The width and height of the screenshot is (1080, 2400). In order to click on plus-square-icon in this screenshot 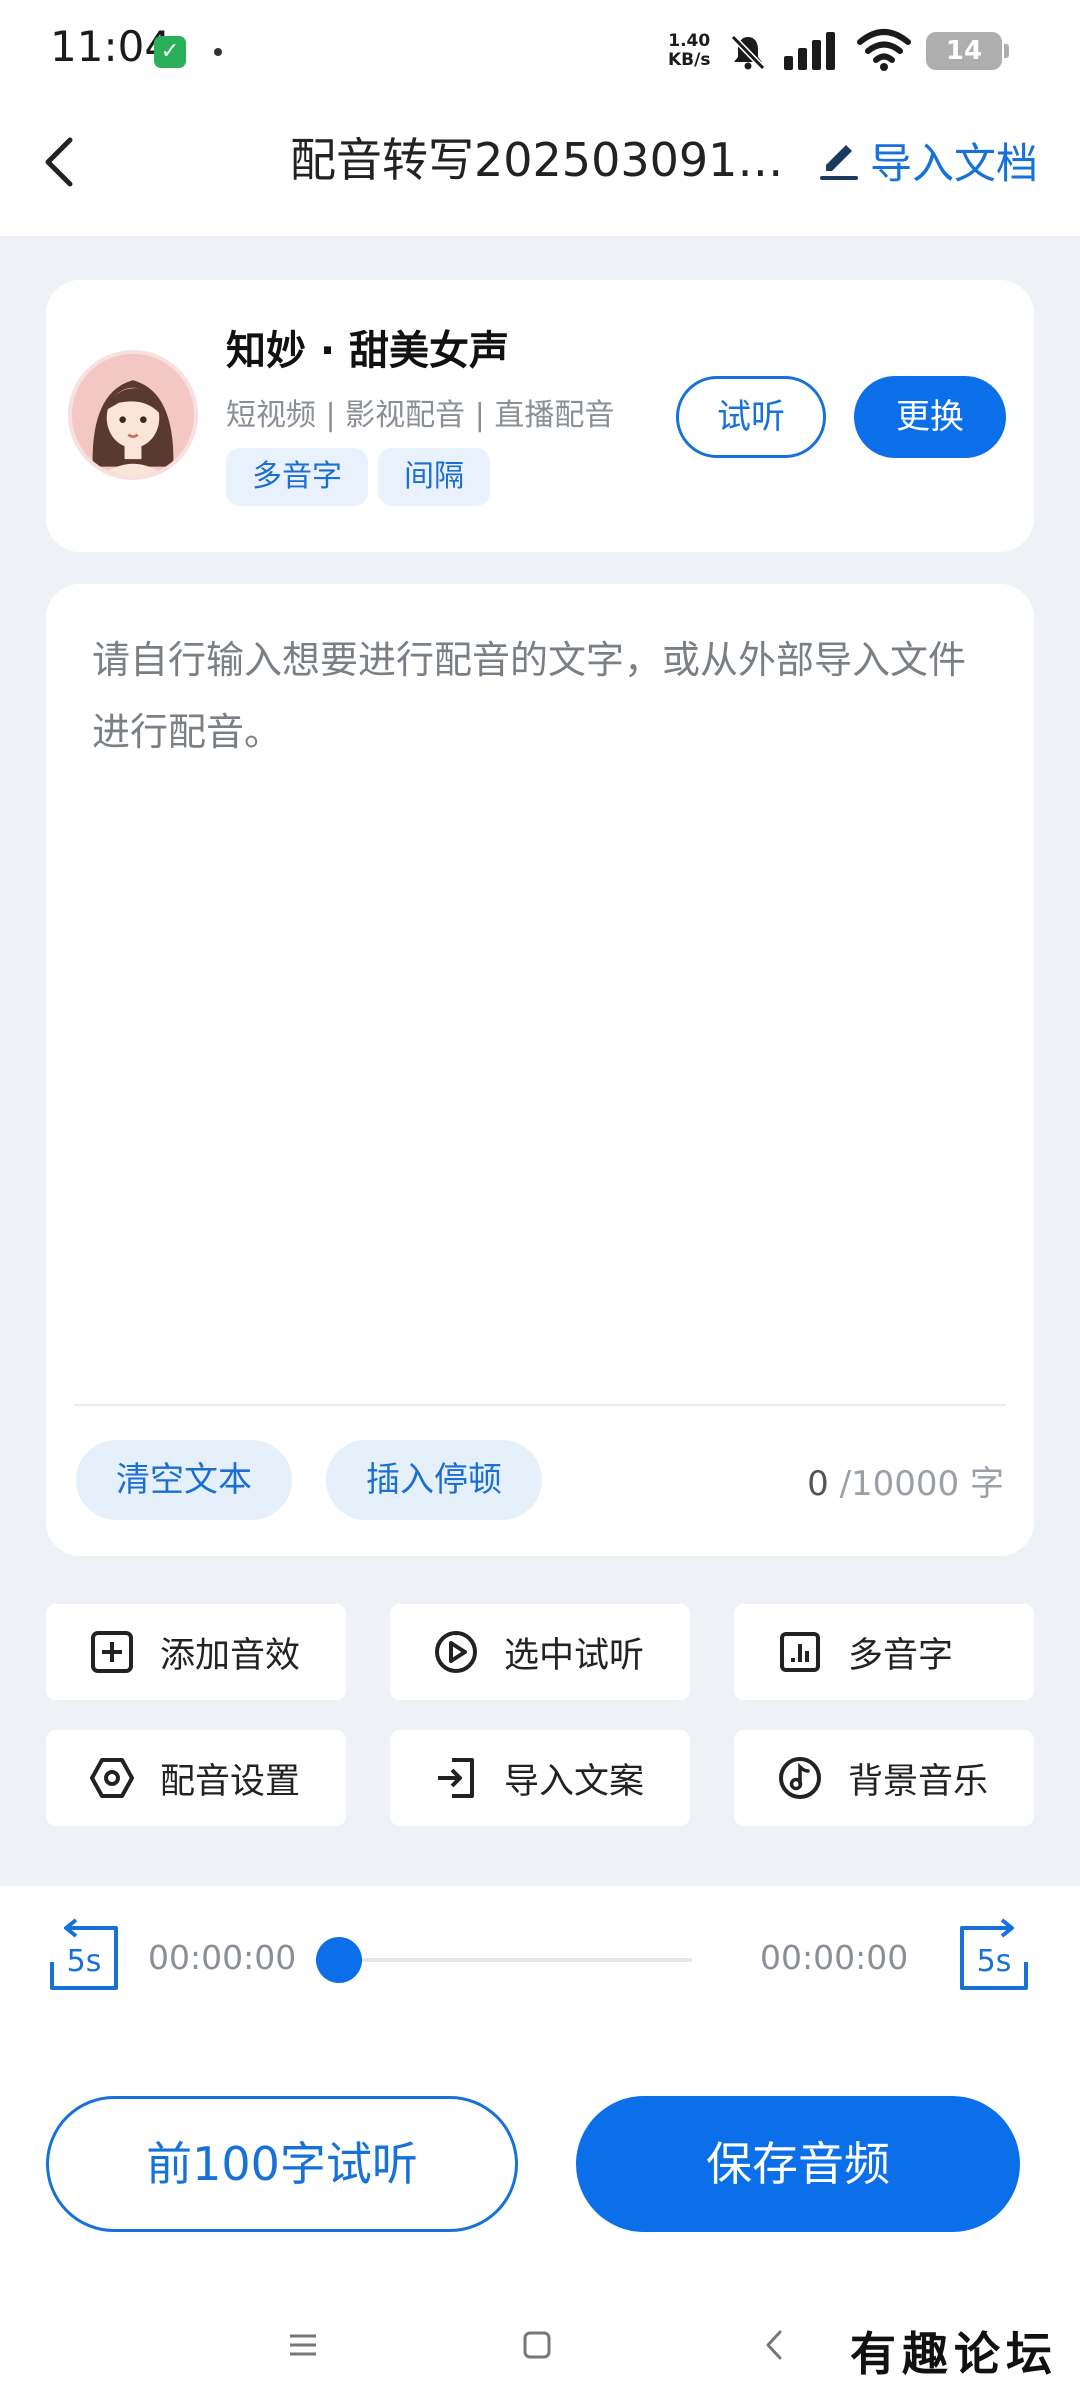, I will do `click(112, 1652)`.